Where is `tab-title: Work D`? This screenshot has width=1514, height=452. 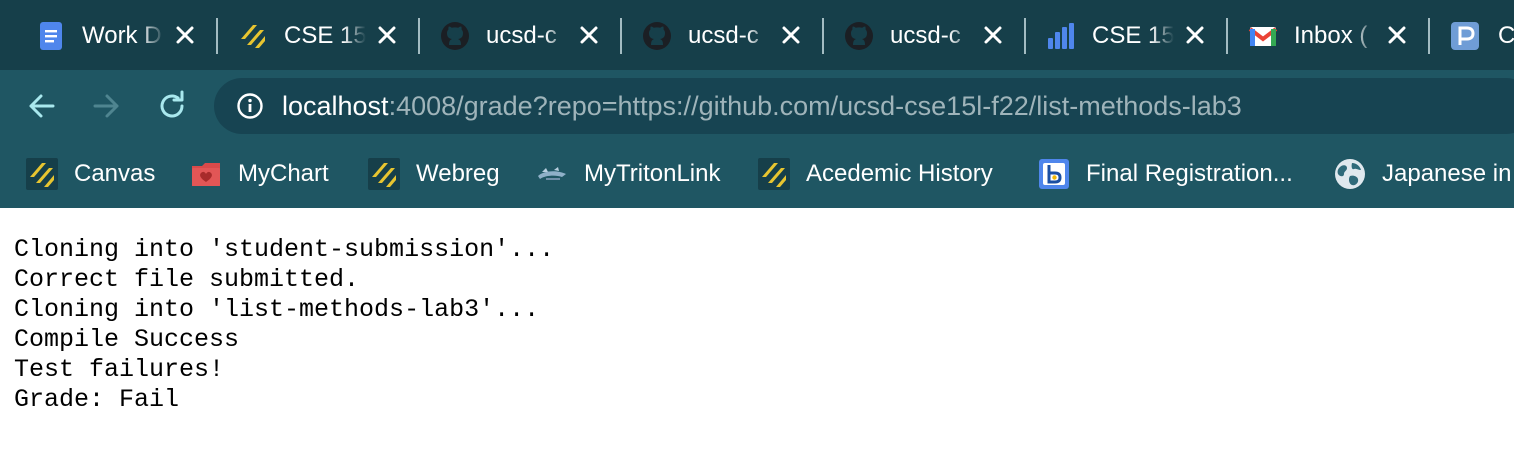 tab-title: Work D is located at coordinates (122, 35).